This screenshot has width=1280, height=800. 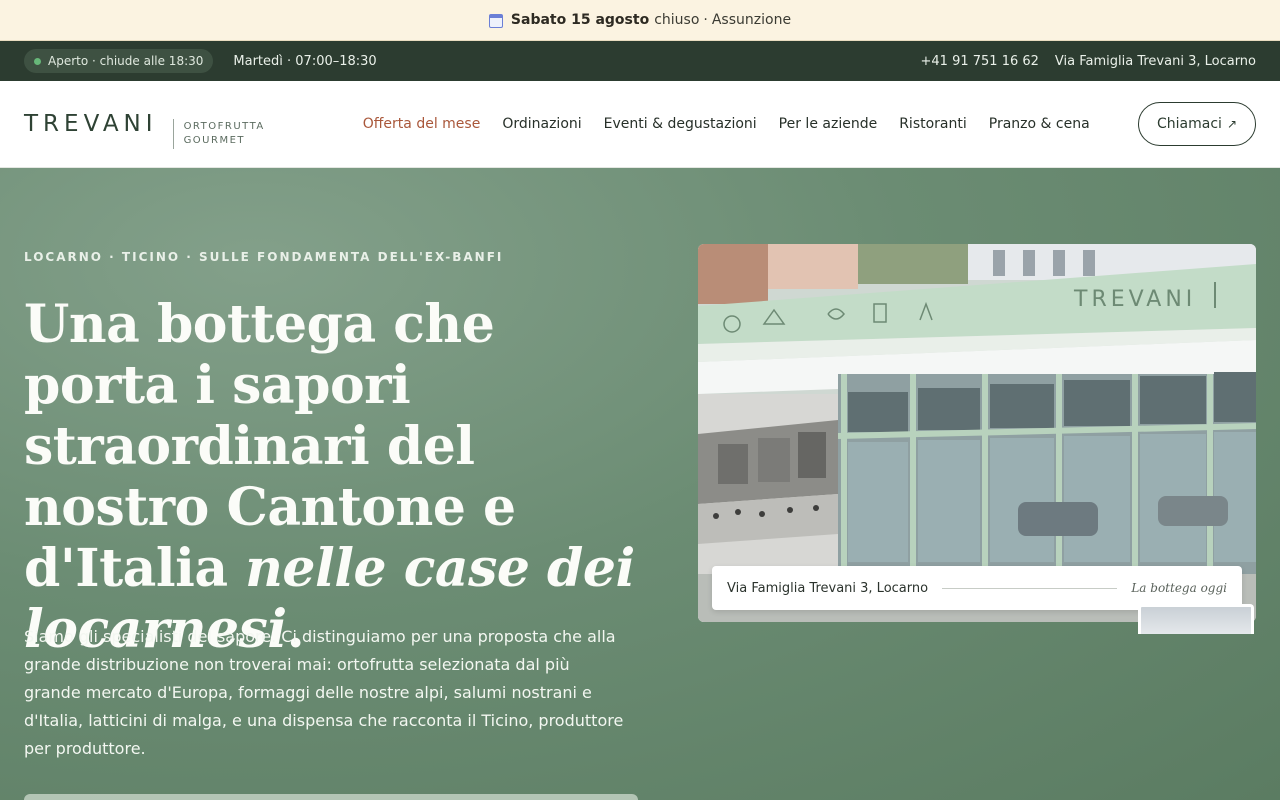 What do you see at coordinates (224, 126) in the screenshot?
I see `logo-subtitle-line-1: ORTOFRUTTA` at bounding box center [224, 126].